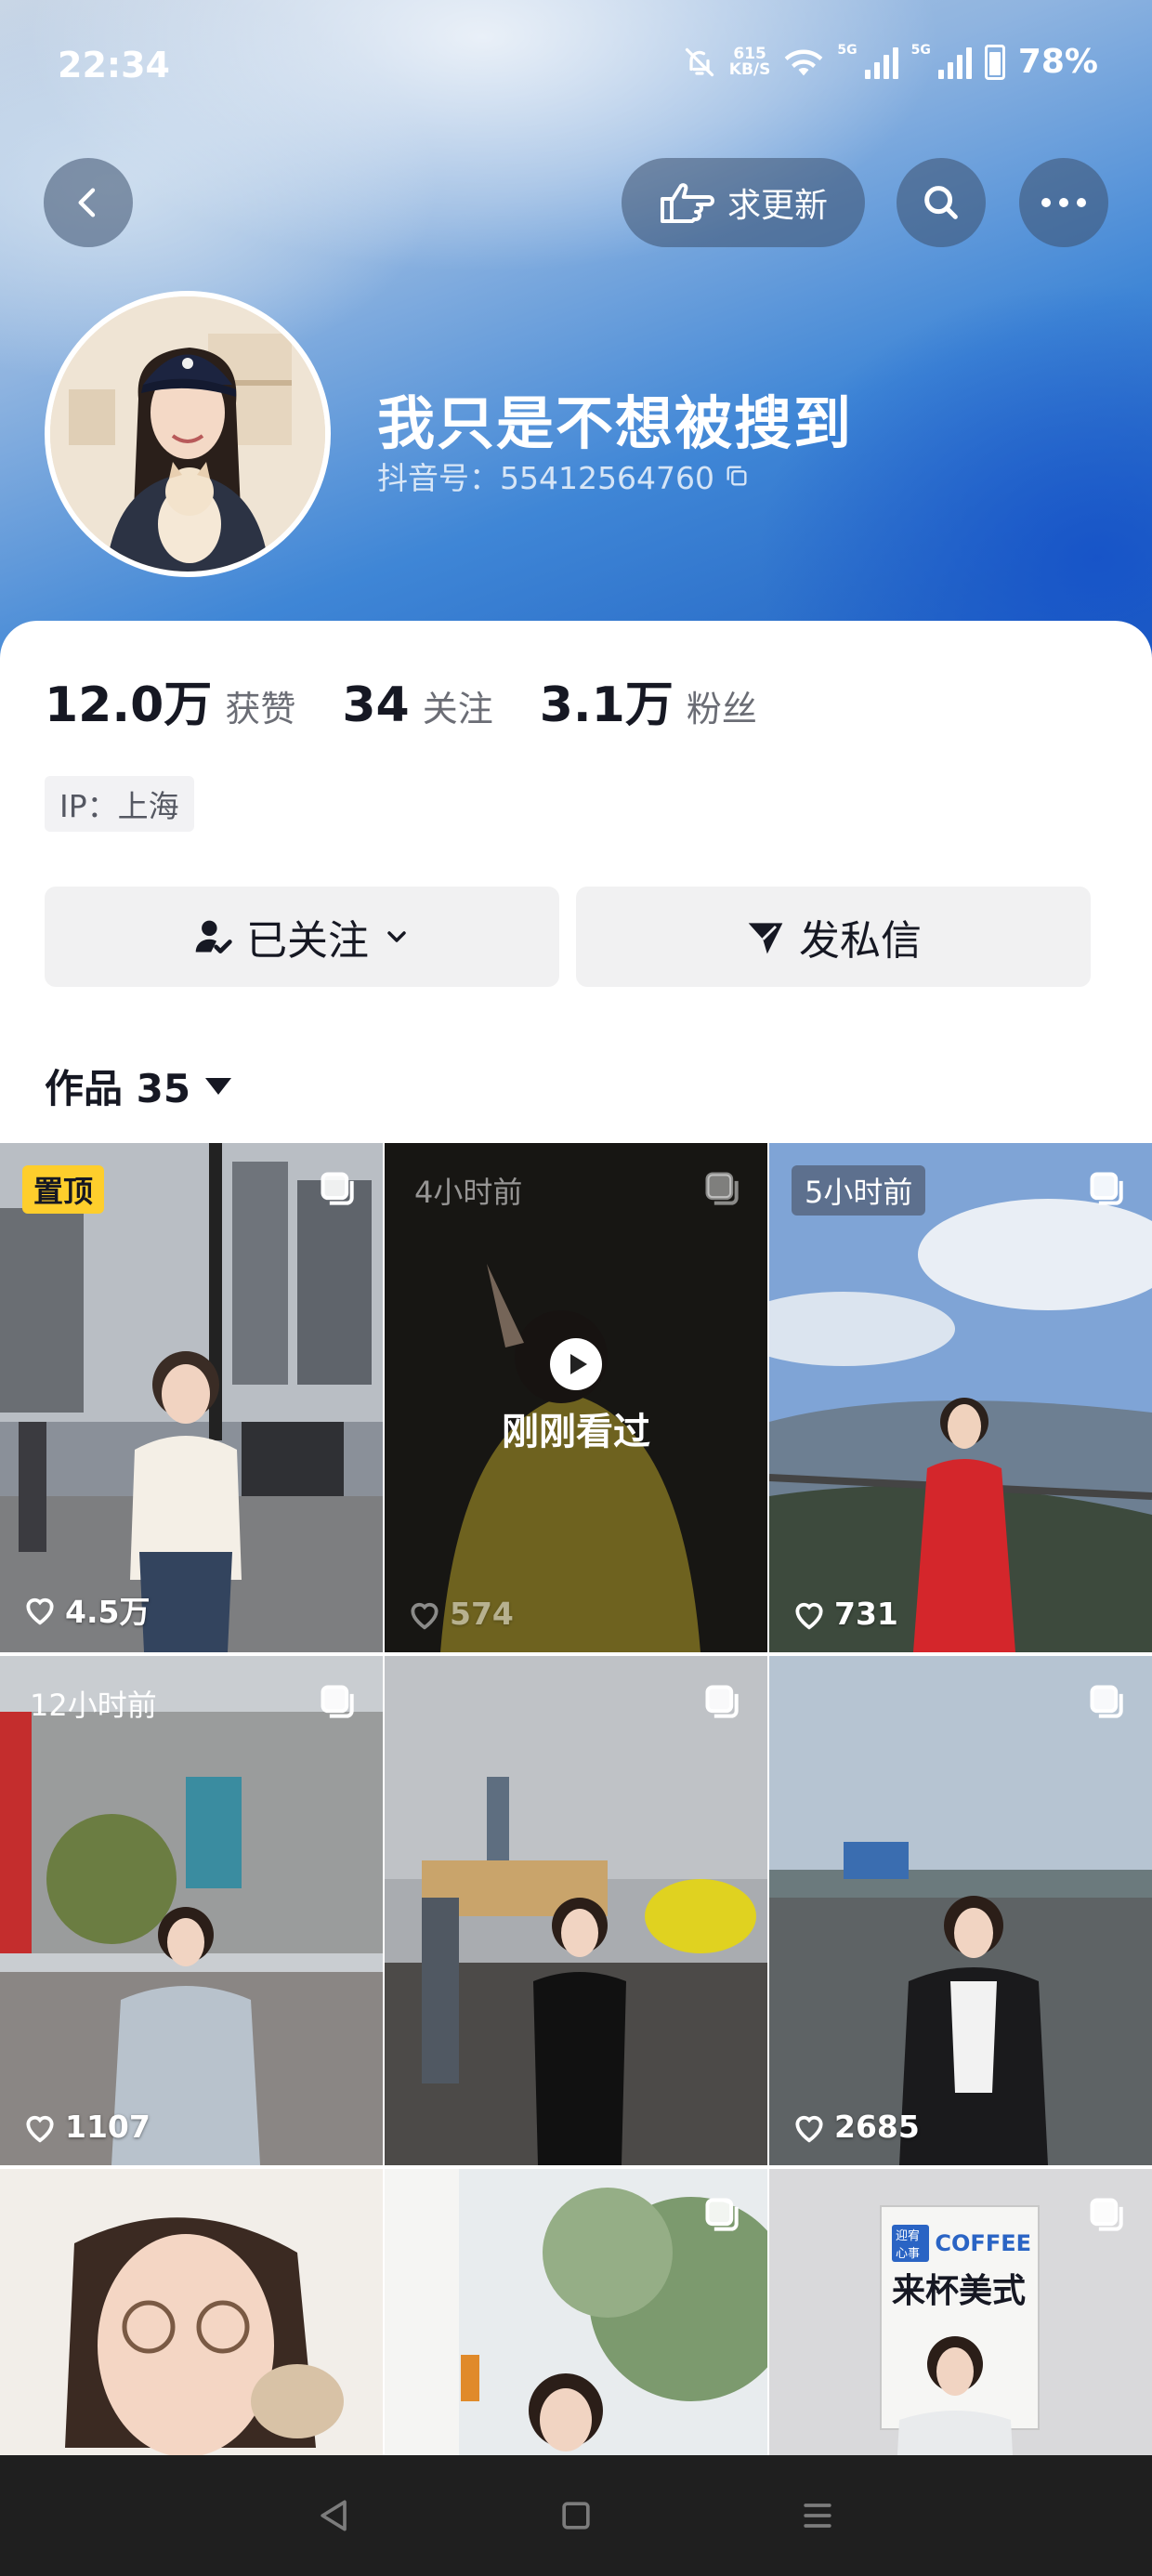 This screenshot has height=2576, width=1152. I want to click on play-icon, so click(576, 1364).